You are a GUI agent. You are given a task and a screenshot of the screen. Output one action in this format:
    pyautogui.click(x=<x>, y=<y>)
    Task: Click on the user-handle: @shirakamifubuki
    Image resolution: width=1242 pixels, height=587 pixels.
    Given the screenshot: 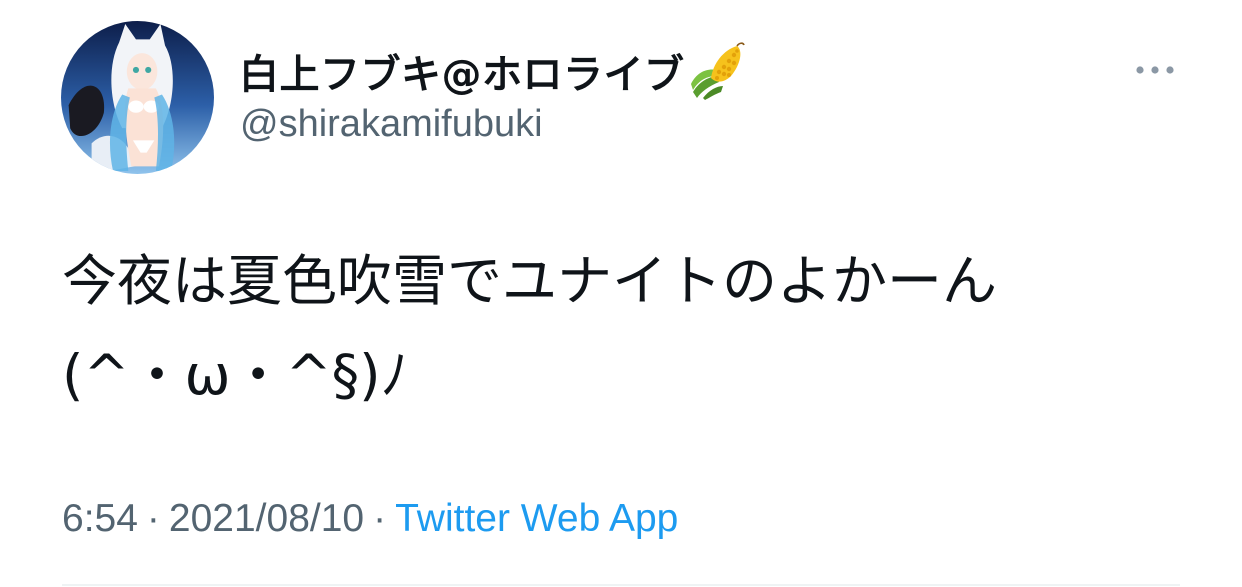 What is the action you would take?
    pyautogui.click(x=391, y=124)
    